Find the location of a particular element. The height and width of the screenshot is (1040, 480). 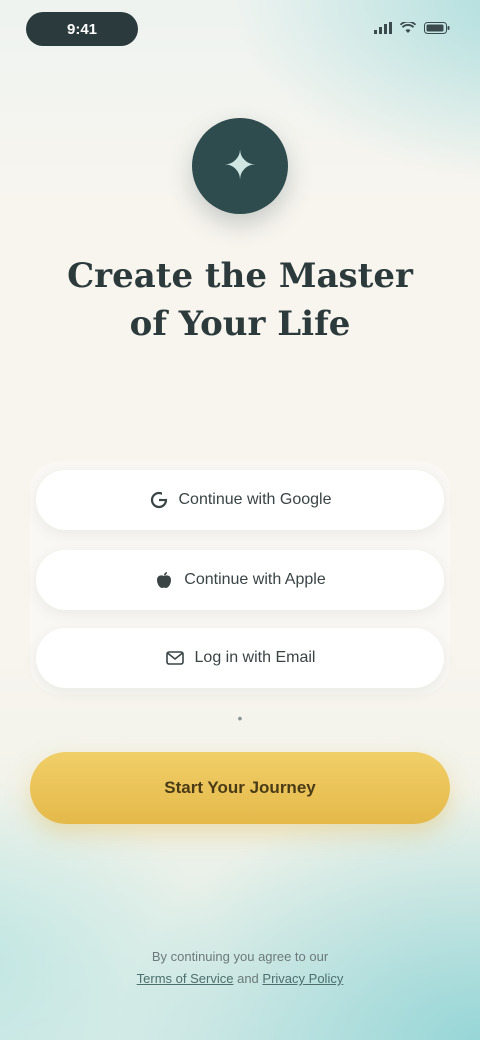

app-logo-icon: ✦ is located at coordinates (240, 166).